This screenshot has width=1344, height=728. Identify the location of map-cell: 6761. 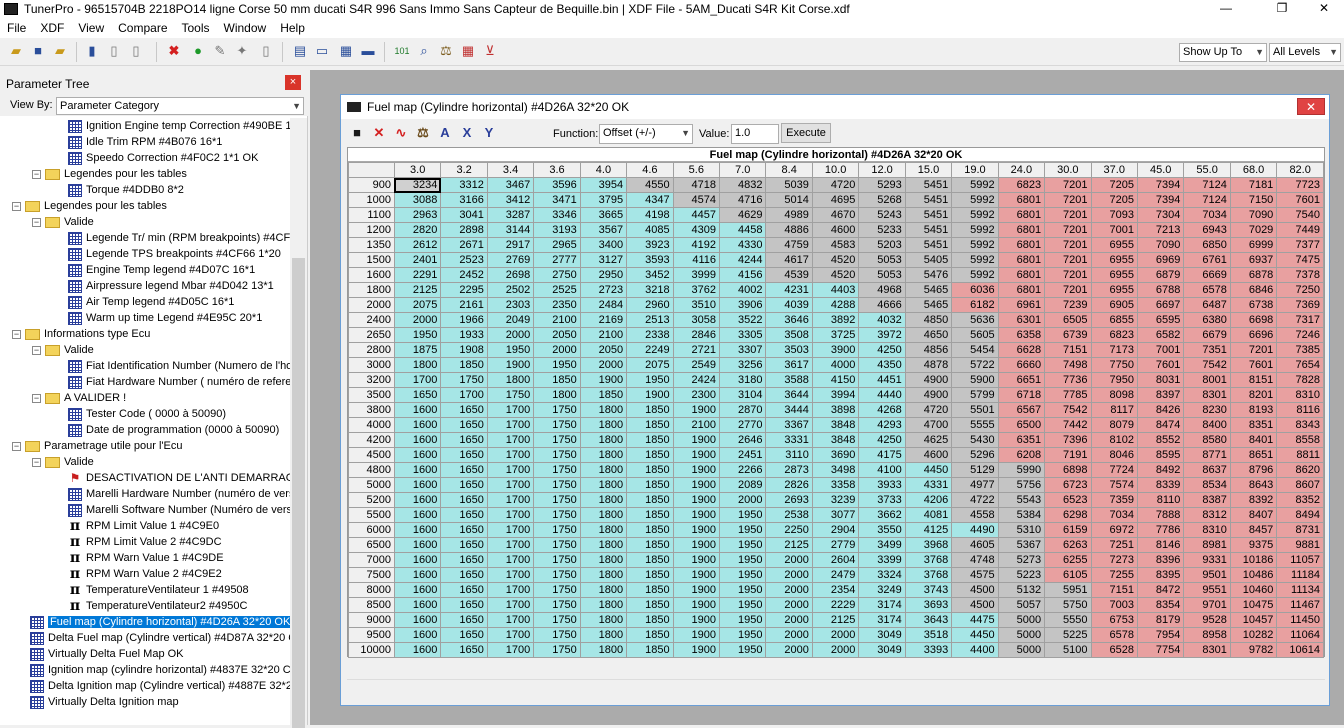
(1207, 260).